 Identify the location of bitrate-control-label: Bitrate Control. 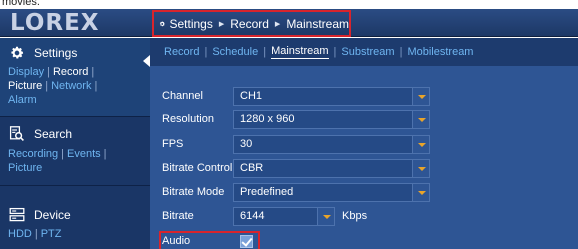
(197, 168).